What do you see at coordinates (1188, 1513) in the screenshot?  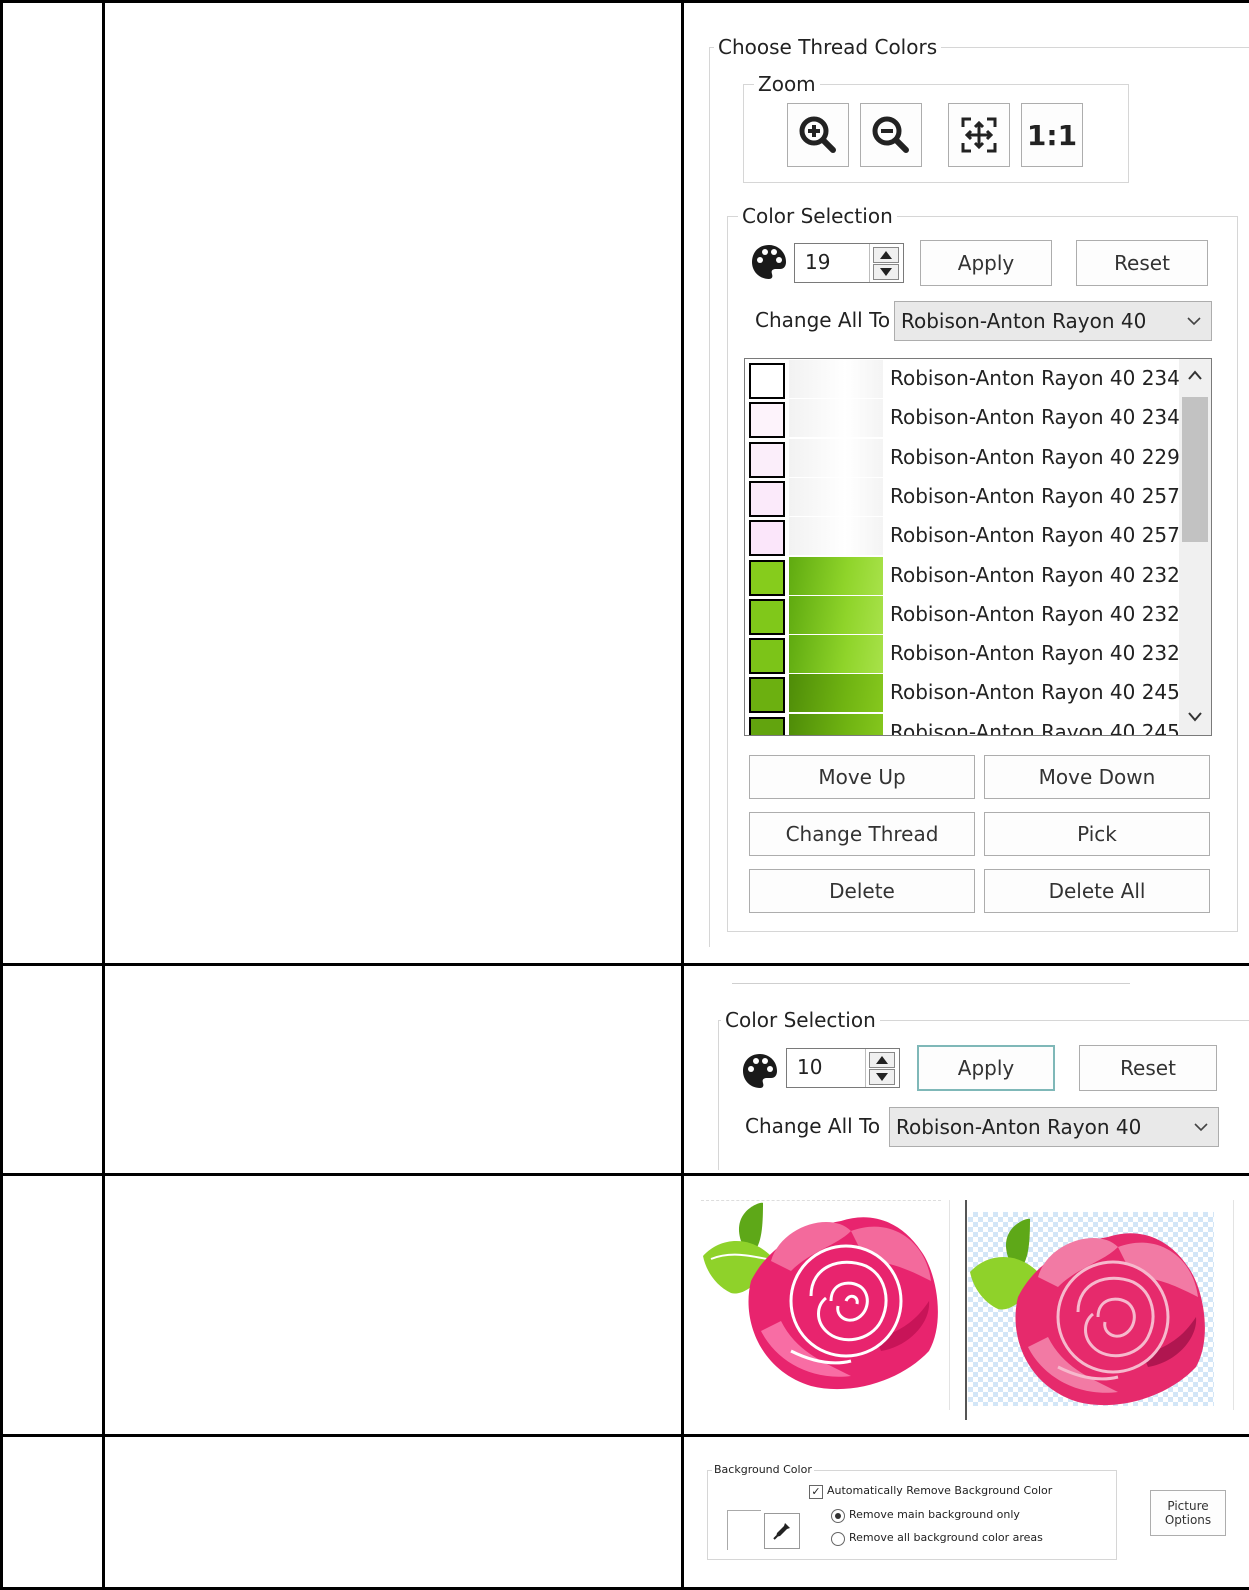 I see `picture-options-button: Picture Options` at bounding box center [1188, 1513].